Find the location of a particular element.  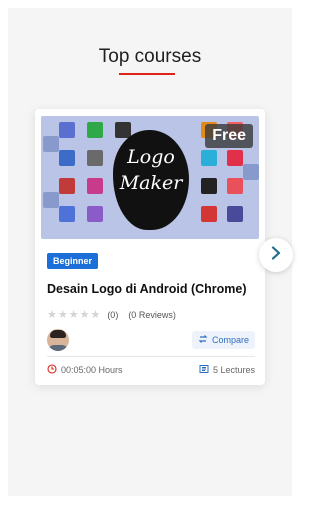

compare-icon is located at coordinates (203, 340).